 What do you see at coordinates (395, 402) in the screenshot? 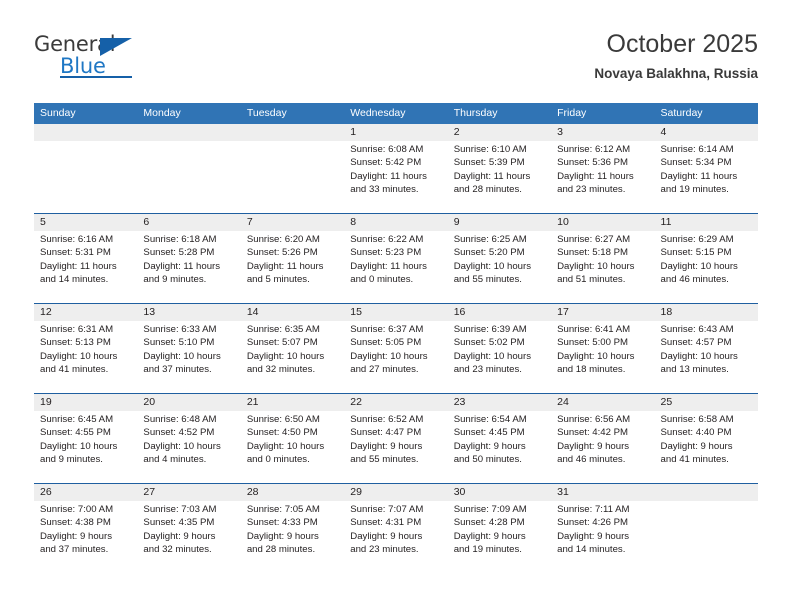
I see `day-number: 22` at bounding box center [395, 402].